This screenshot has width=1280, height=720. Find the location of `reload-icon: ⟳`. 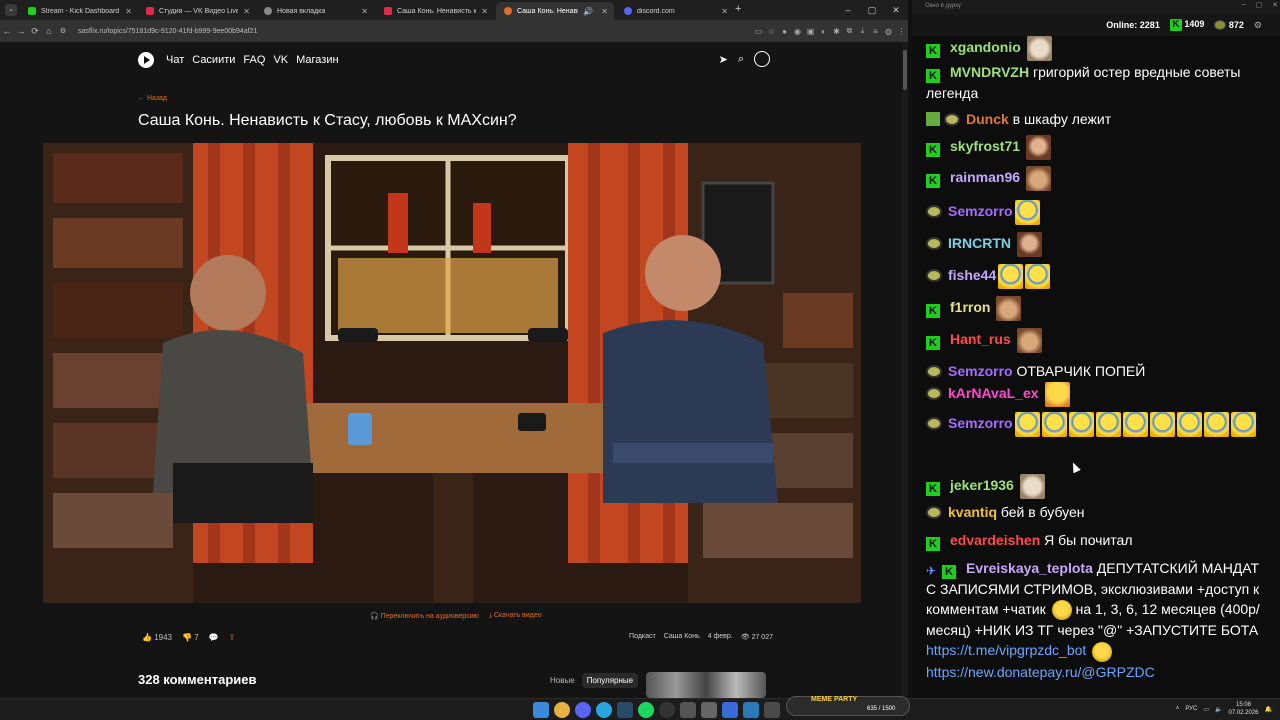

reload-icon: ⟳ is located at coordinates (35, 31).